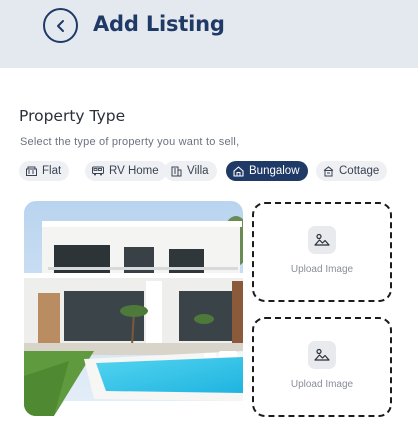 Image resolution: width=418 pixels, height=429 pixels. I want to click on cottage-icon, so click(328, 170).